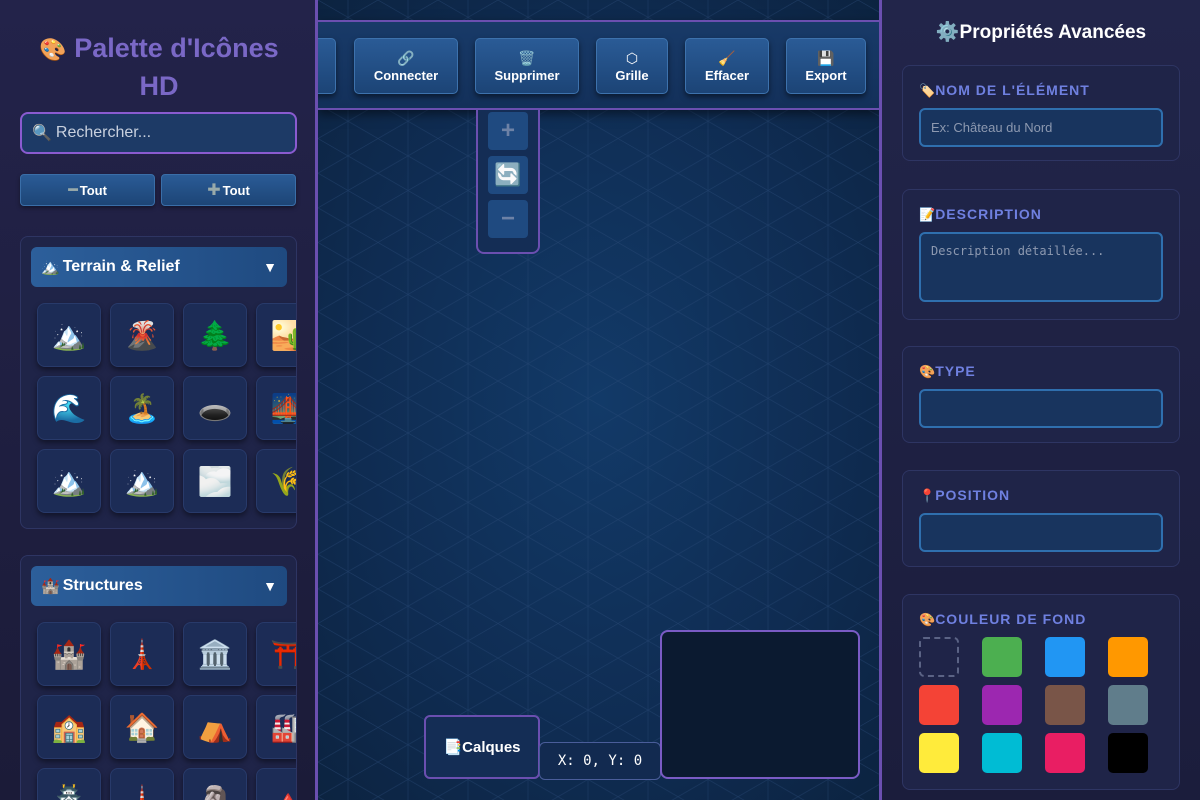  What do you see at coordinates (215, 408) in the screenshot?
I see `palette-tile: 🕳️` at bounding box center [215, 408].